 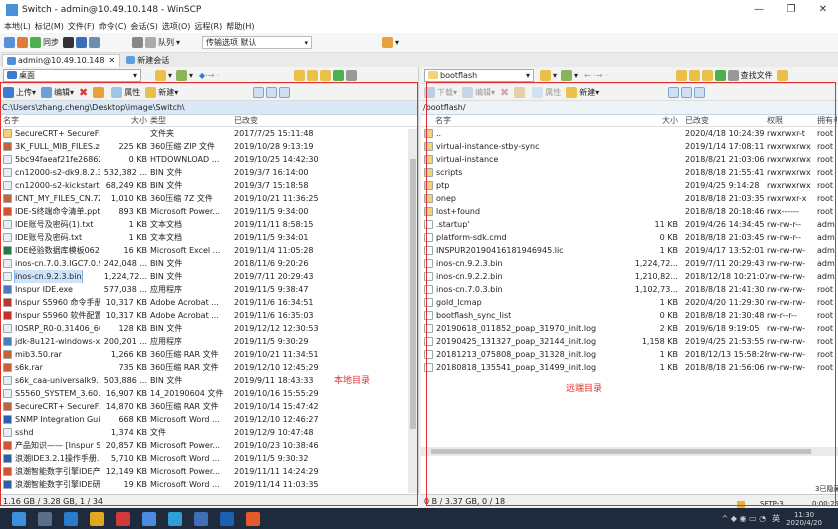 What do you see at coordinates (388, 42) in the screenshot?
I see `session-icon` at bounding box center [388, 42].